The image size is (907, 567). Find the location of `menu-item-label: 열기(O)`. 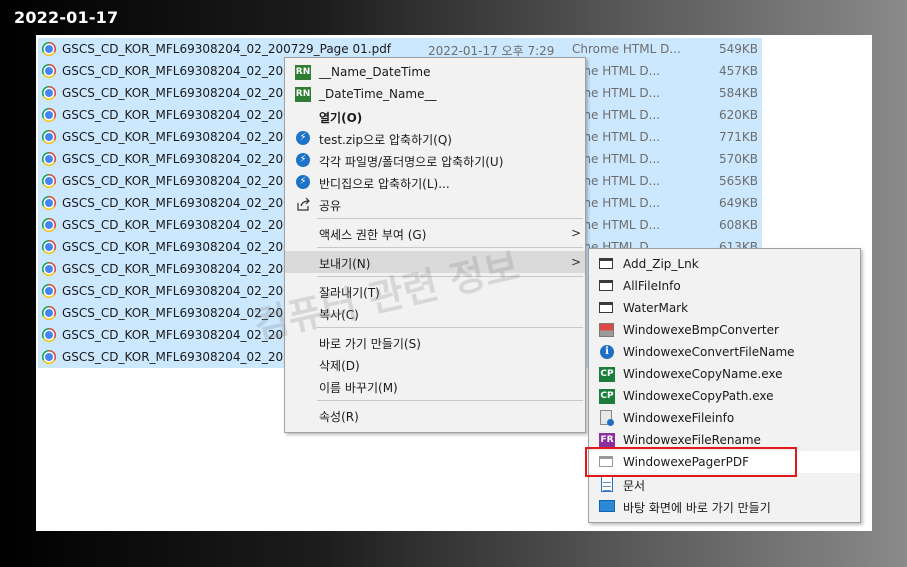

menu-item-label: 열기(O) is located at coordinates (341, 118).